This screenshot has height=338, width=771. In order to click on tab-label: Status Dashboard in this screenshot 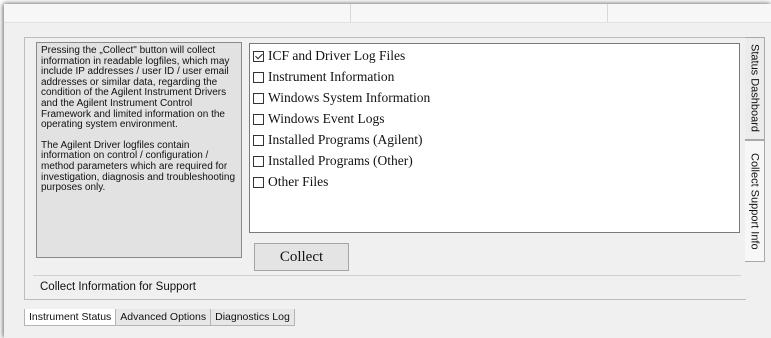, I will do `click(754, 88)`.